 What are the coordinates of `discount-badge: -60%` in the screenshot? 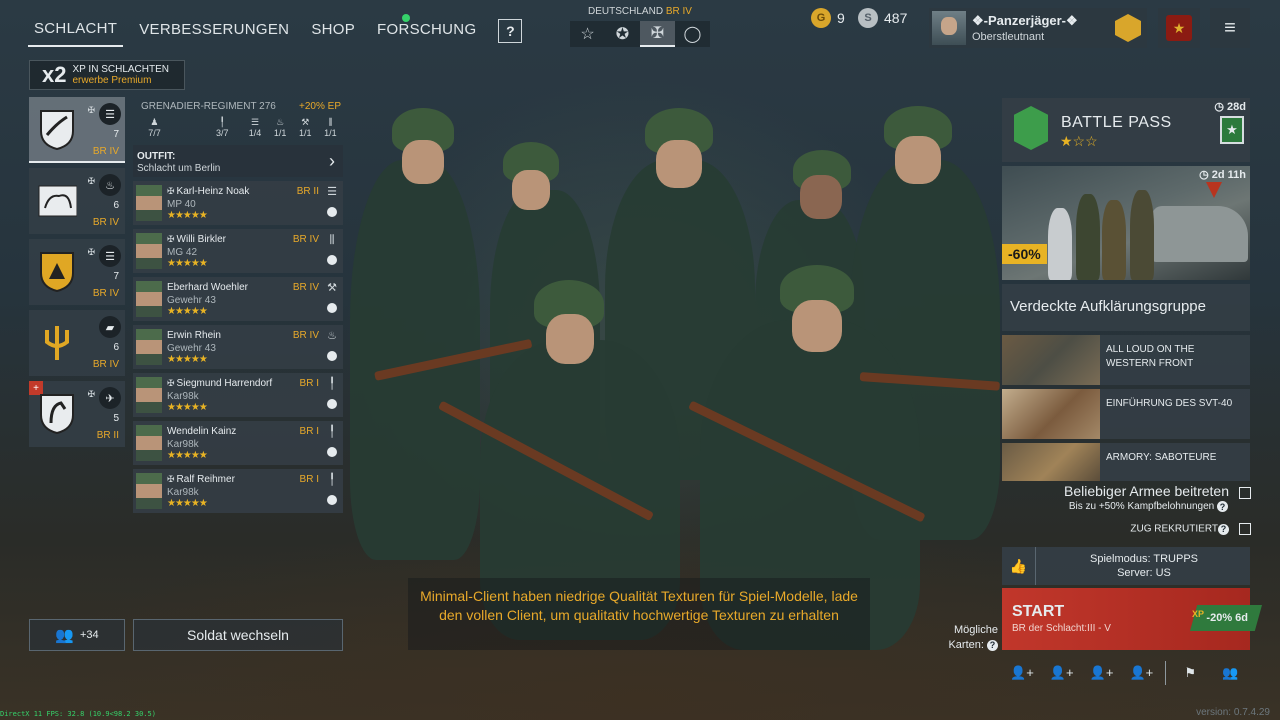 It's located at (1024, 254).